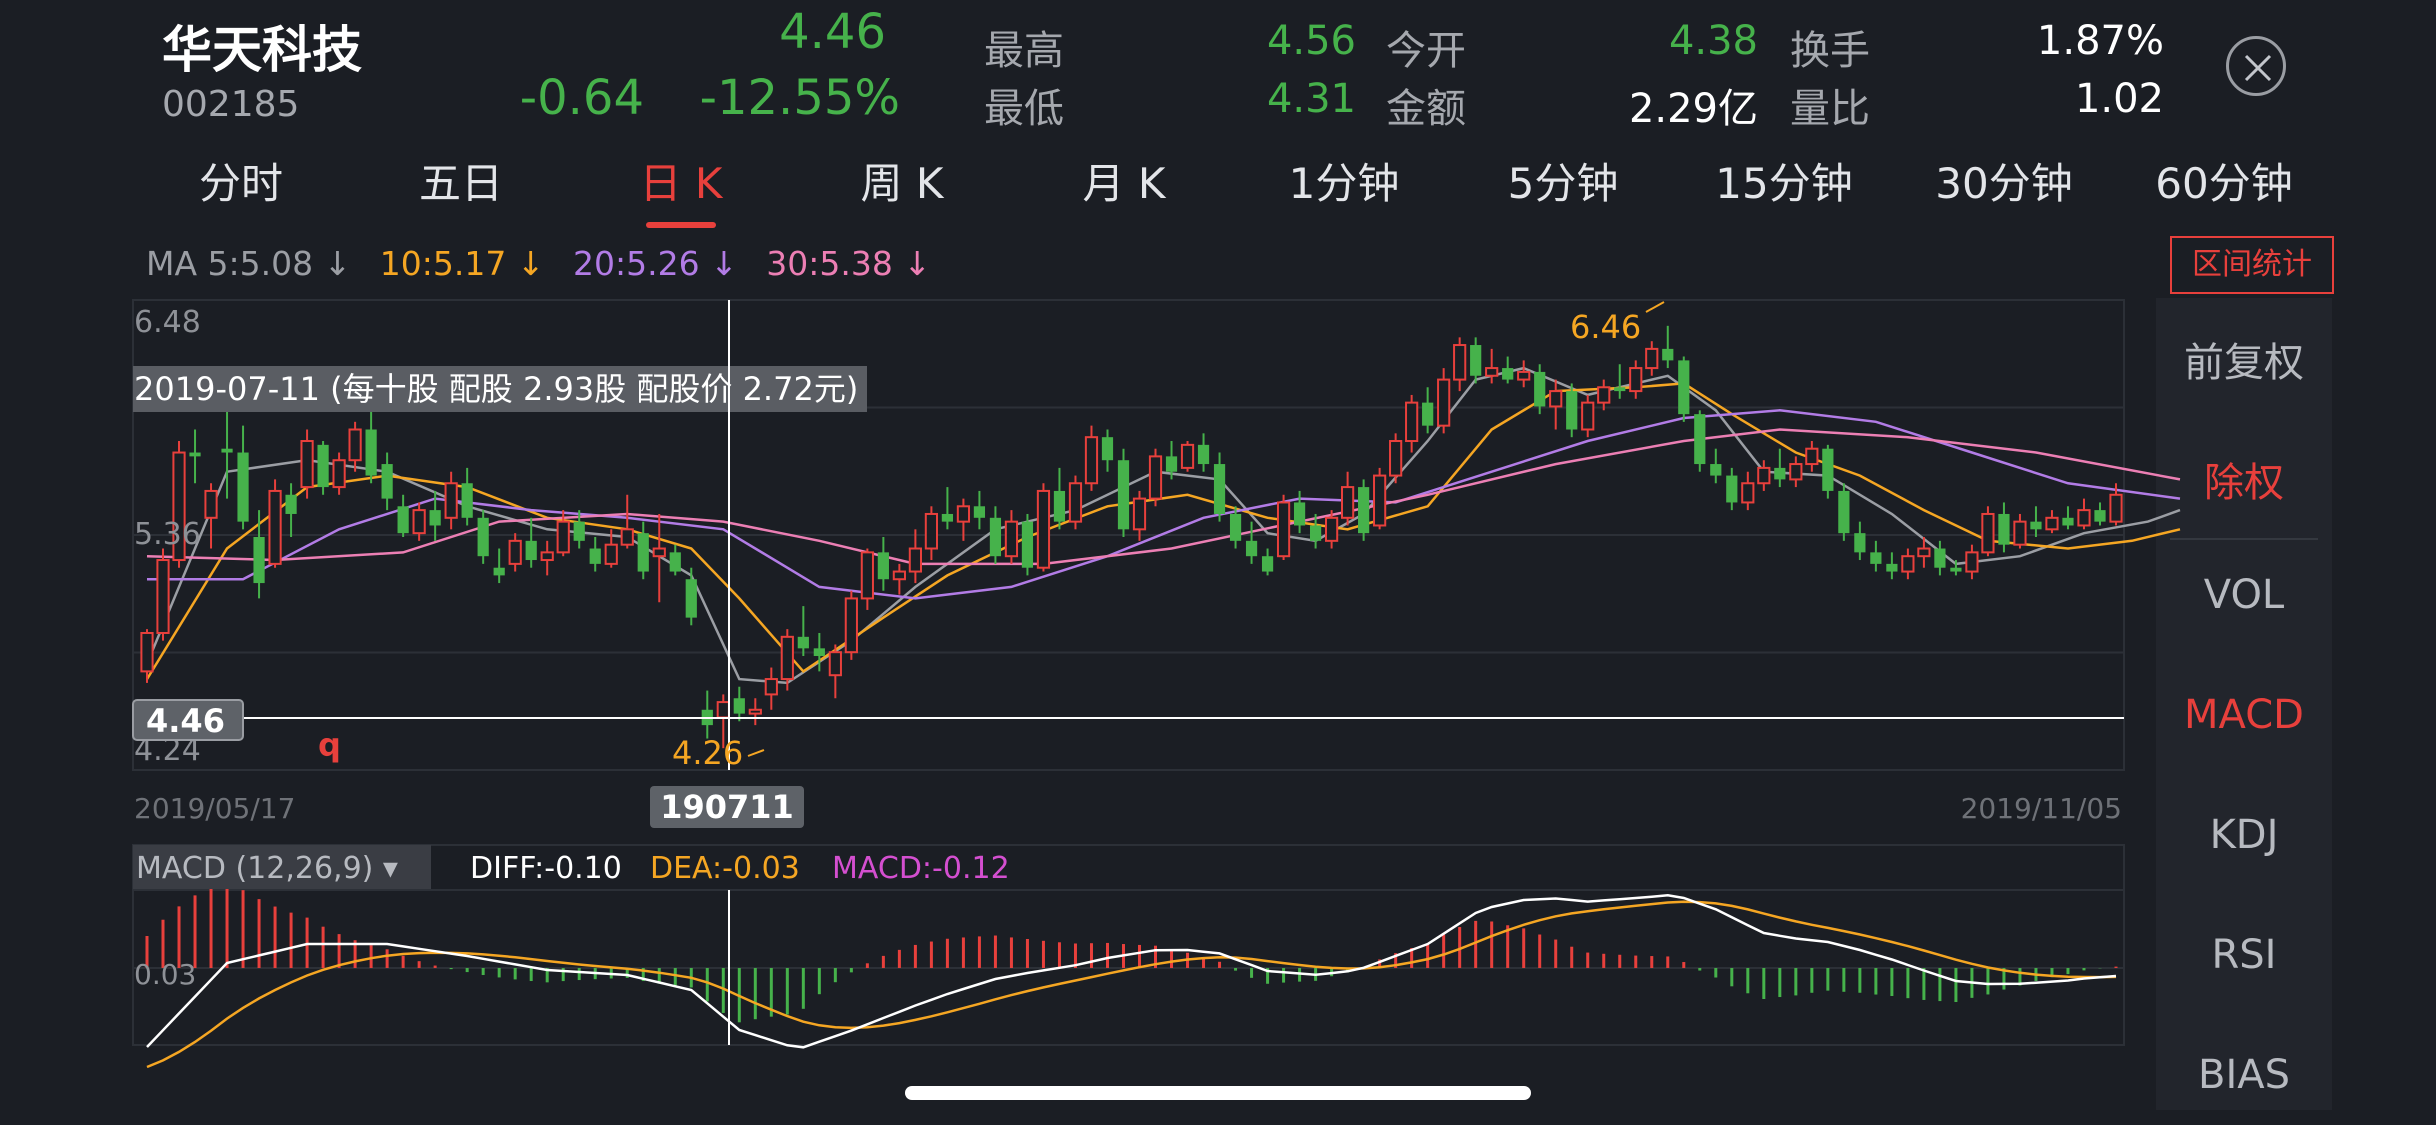  I want to click on x-label-end: 2019/11/05, so click(2041, 808).